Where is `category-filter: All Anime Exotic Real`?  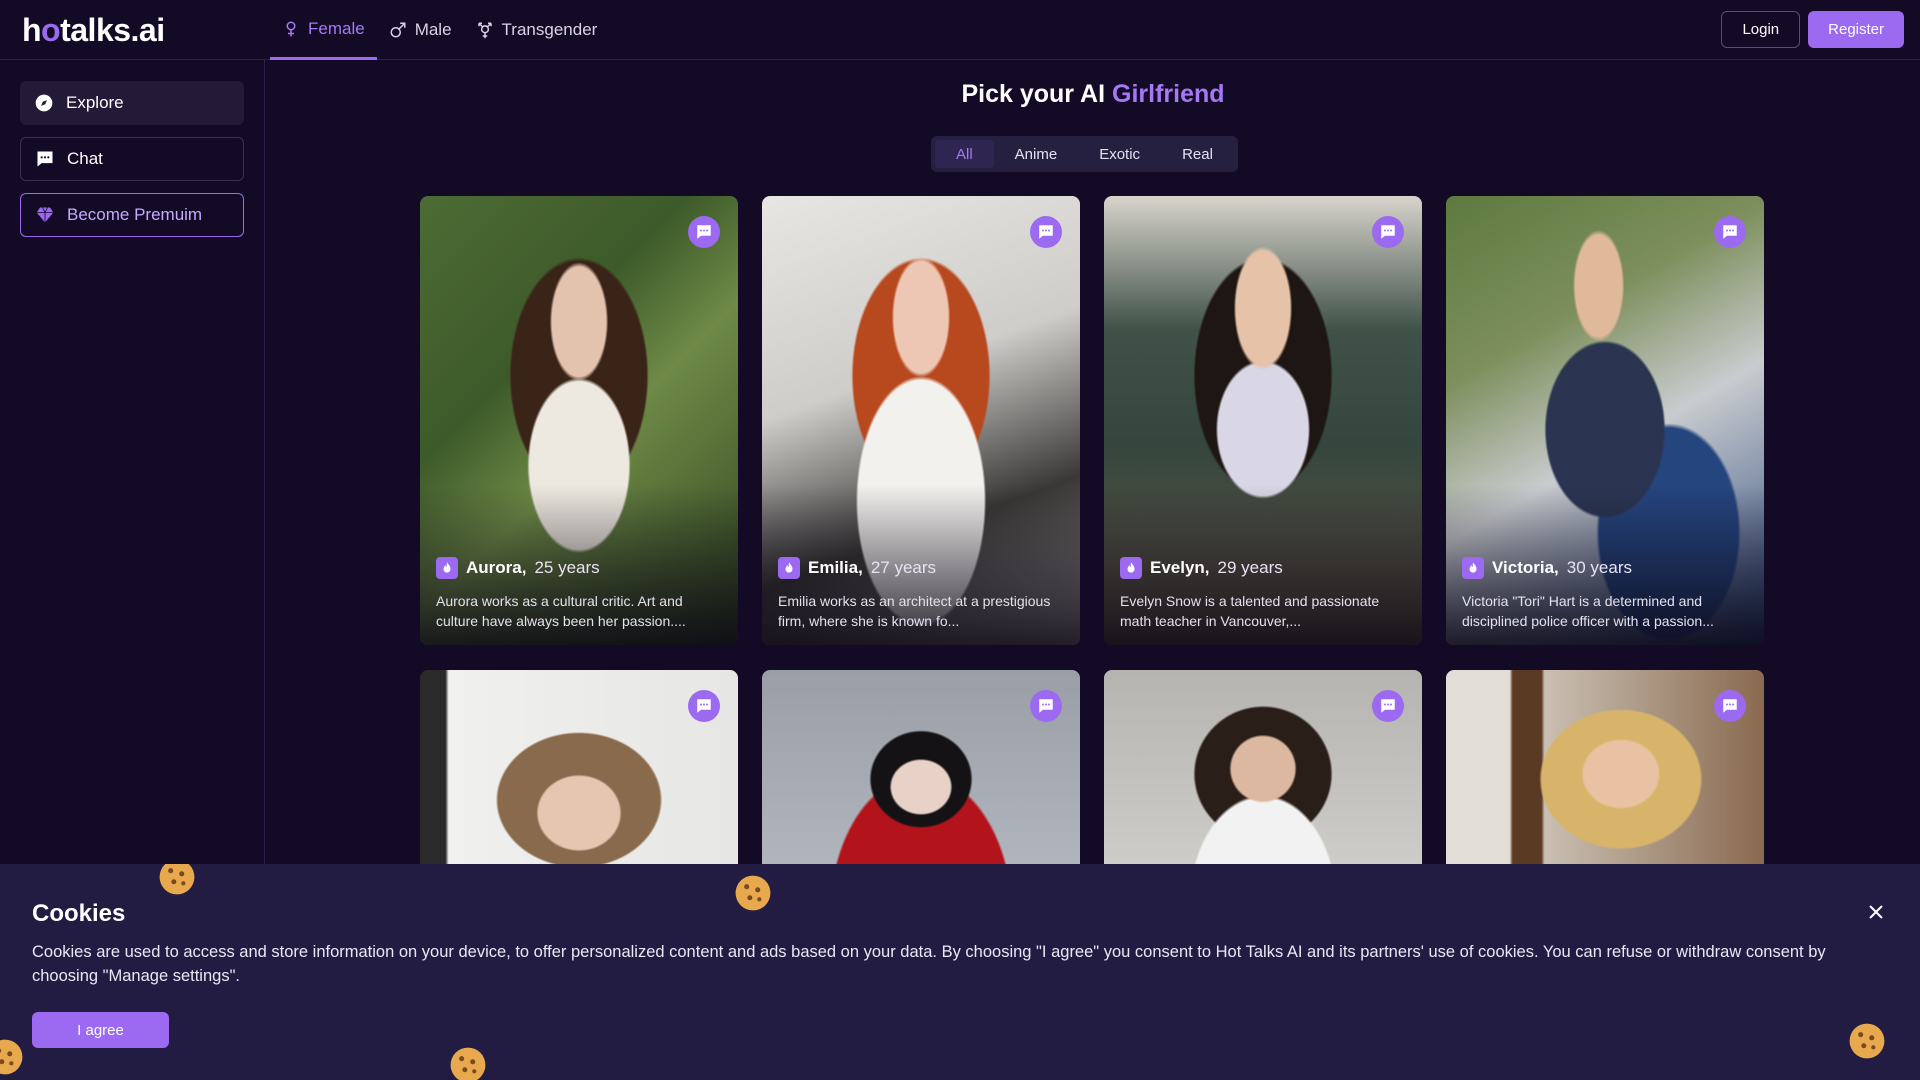 category-filter: All Anime Exotic Real is located at coordinates (1084, 154).